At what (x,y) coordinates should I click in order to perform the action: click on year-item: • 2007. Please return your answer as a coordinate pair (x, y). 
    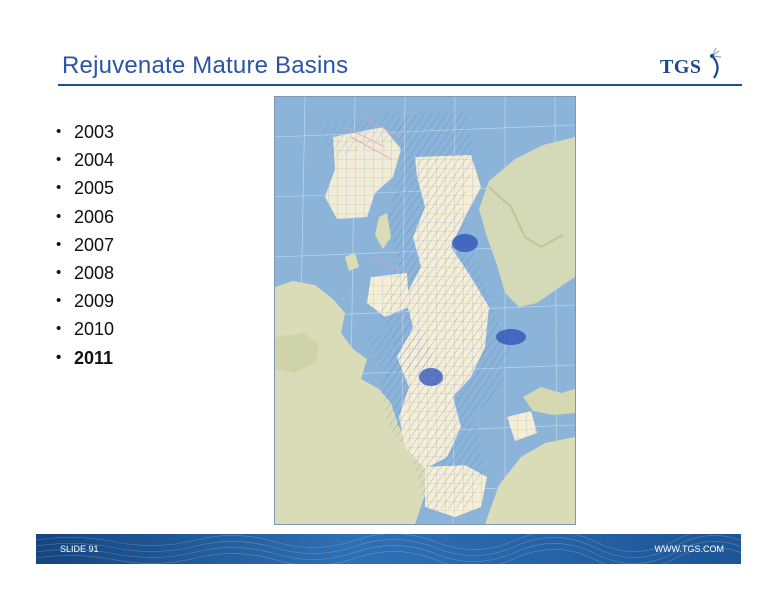
    Looking at the image, I should click on (85, 245).